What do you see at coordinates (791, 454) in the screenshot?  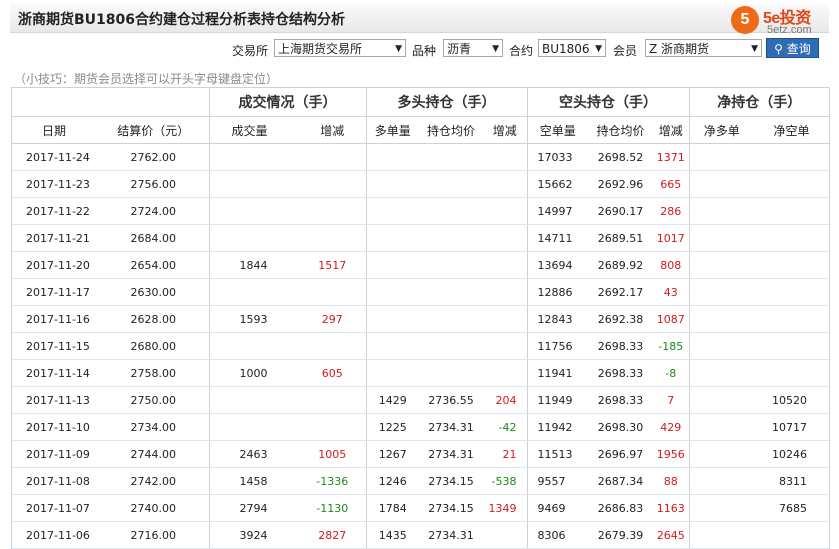 I see `cell-net-short: 10246` at bounding box center [791, 454].